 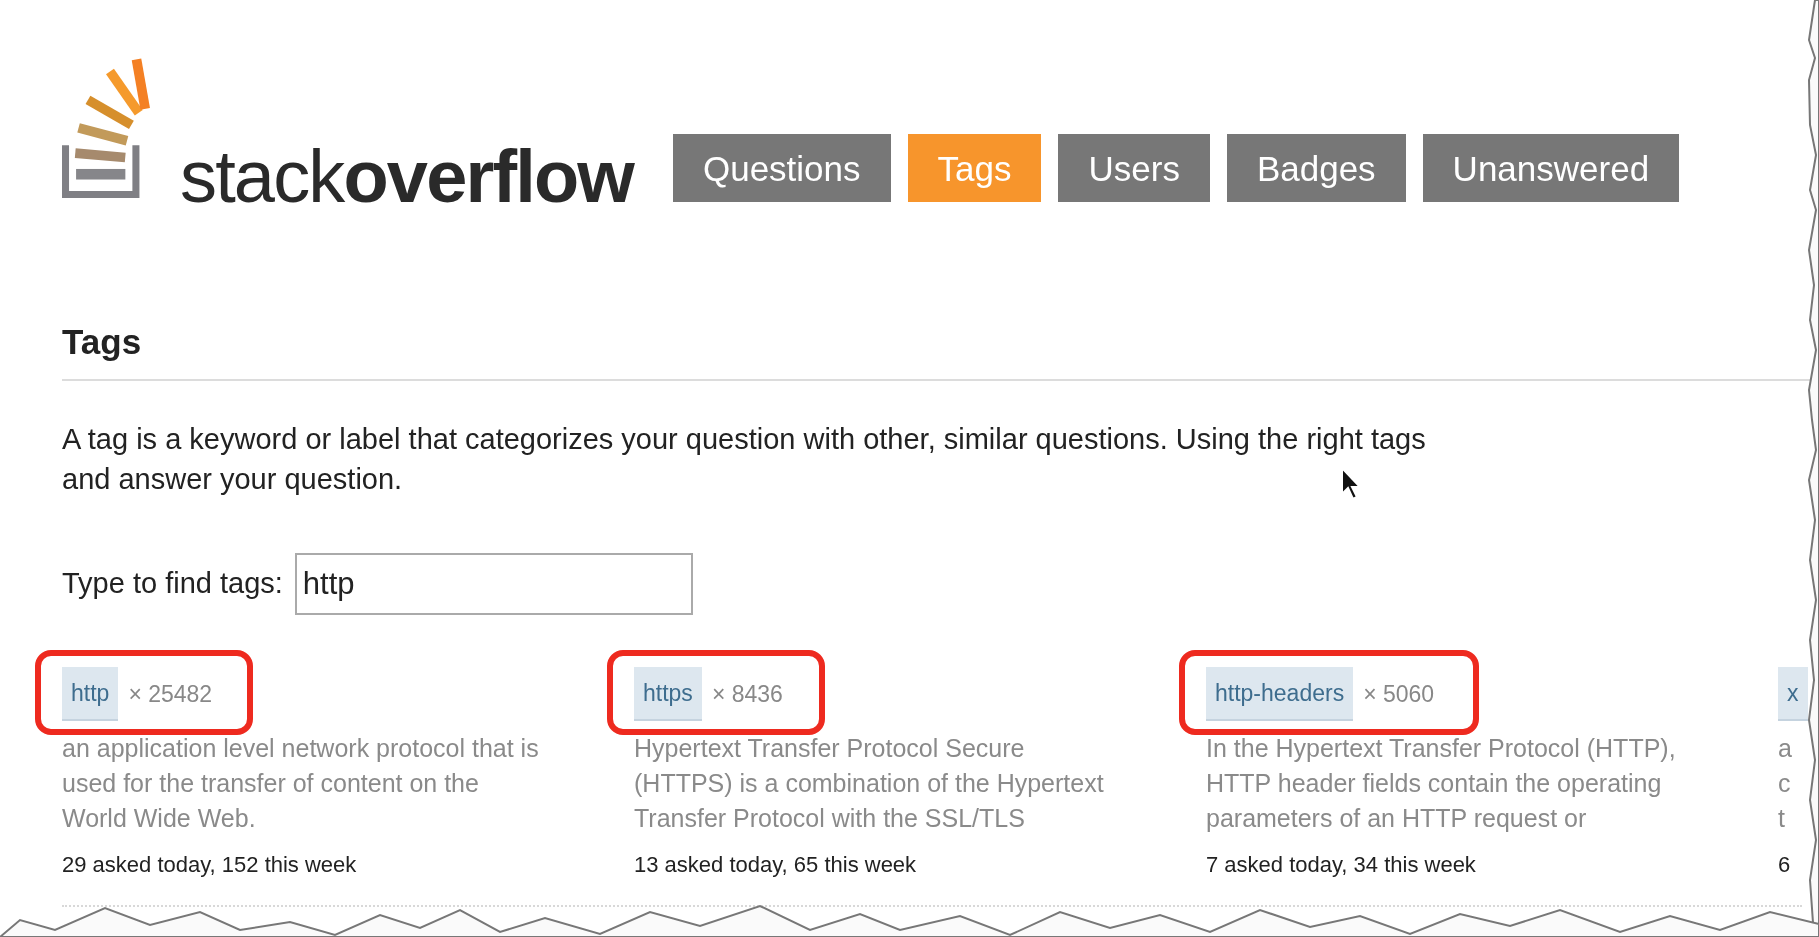 I want to click on tag-description: parameters of an HTTP request or, so click(x=1396, y=818).